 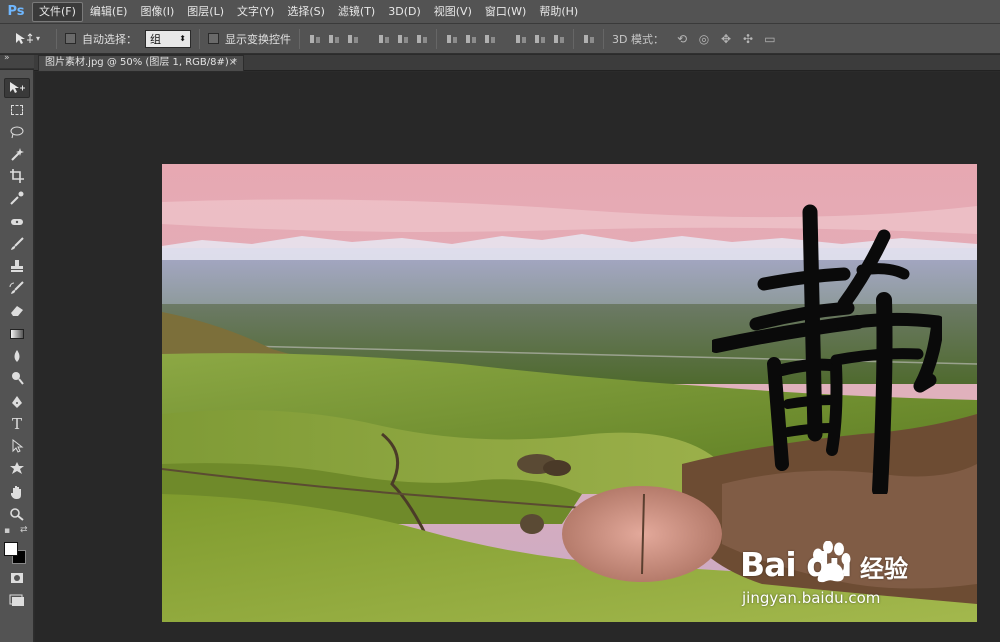 What do you see at coordinates (17, 402) in the screenshot?
I see `pen-tool-icon` at bounding box center [17, 402].